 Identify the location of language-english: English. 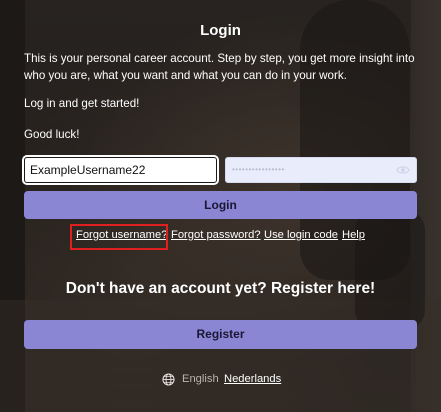
(200, 379).